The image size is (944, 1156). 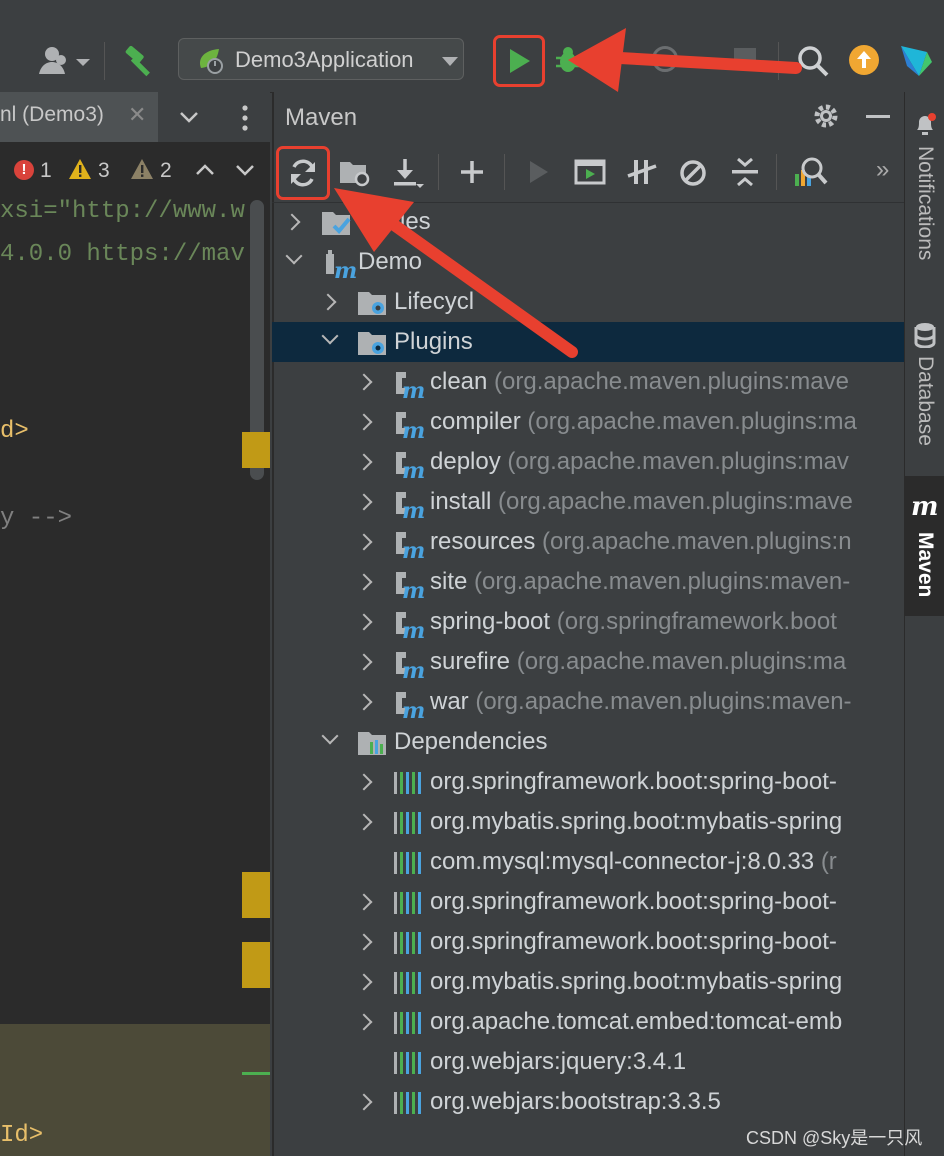 What do you see at coordinates (245, 118) in the screenshot?
I see `more-options-icon` at bounding box center [245, 118].